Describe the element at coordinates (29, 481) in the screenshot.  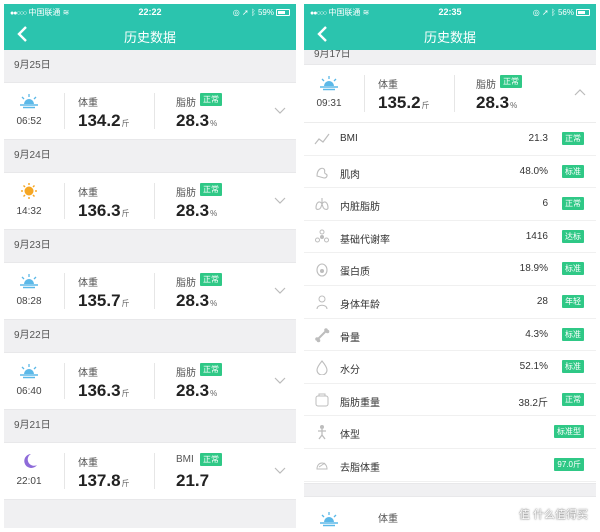
I see `record-time: 22:01` at that location.